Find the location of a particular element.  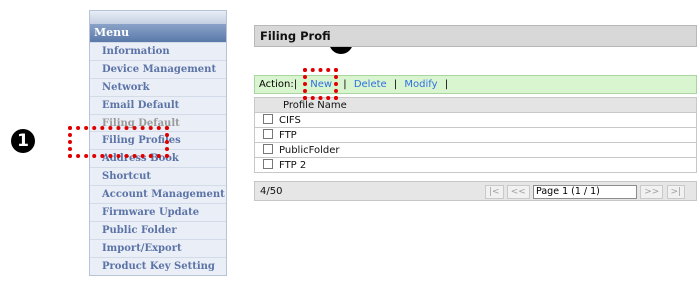

sidebar-item-shortcut: Shortcut is located at coordinates (158, 176).